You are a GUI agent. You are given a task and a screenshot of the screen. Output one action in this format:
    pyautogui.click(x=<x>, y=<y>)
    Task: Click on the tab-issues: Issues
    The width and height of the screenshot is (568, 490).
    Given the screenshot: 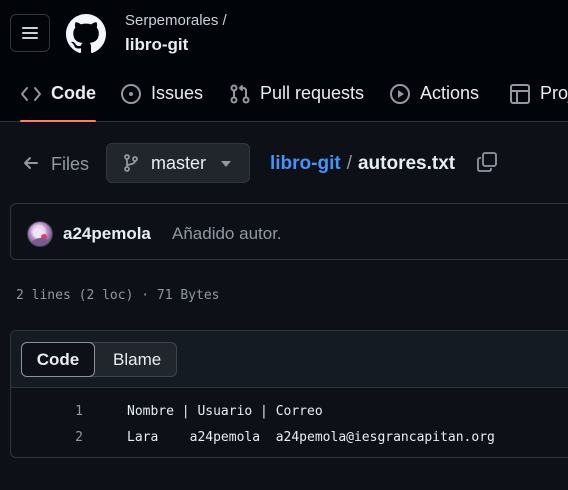 What is the action you would take?
    pyautogui.click(x=161, y=99)
    